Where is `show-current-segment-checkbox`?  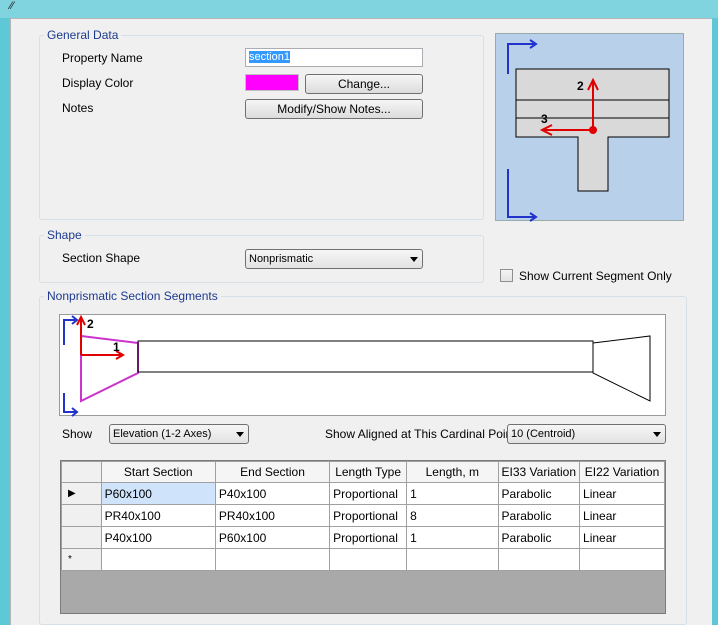
show-current-segment-checkbox is located at coordinates (506, 275).